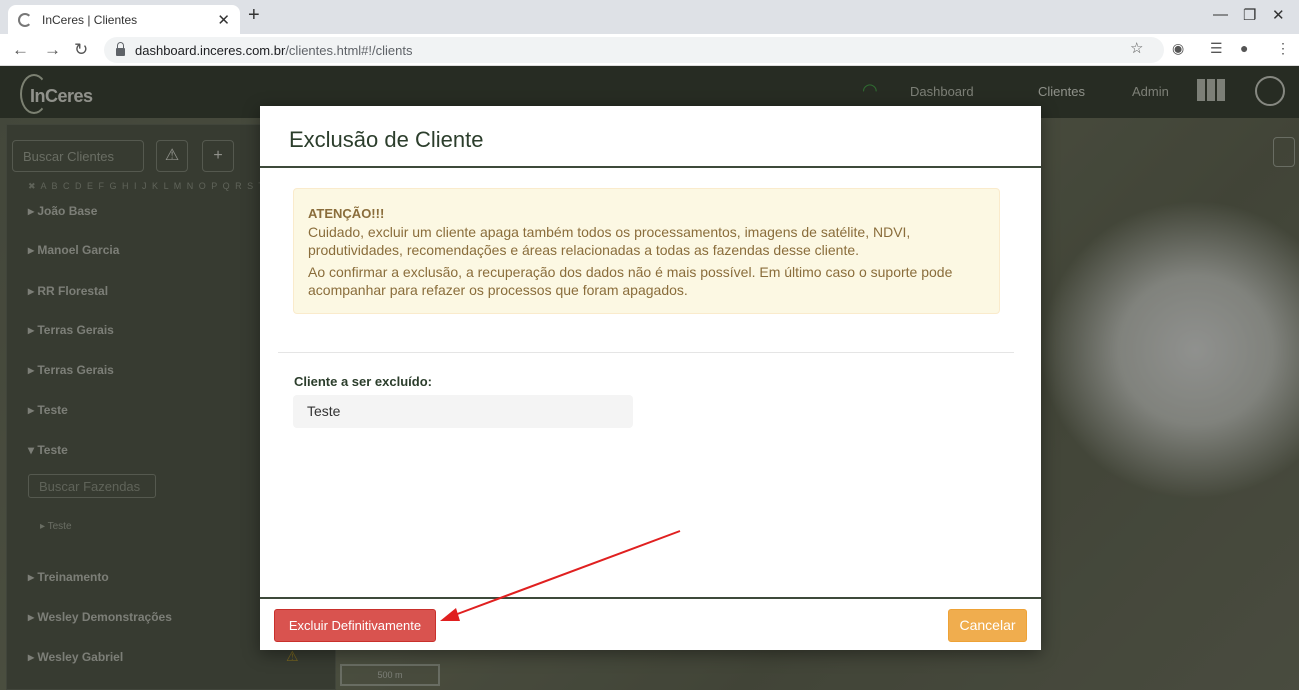 The width and height of the screenshot is (1299, 690). I want to click on profile-icon: ●, so click(1244, 48).